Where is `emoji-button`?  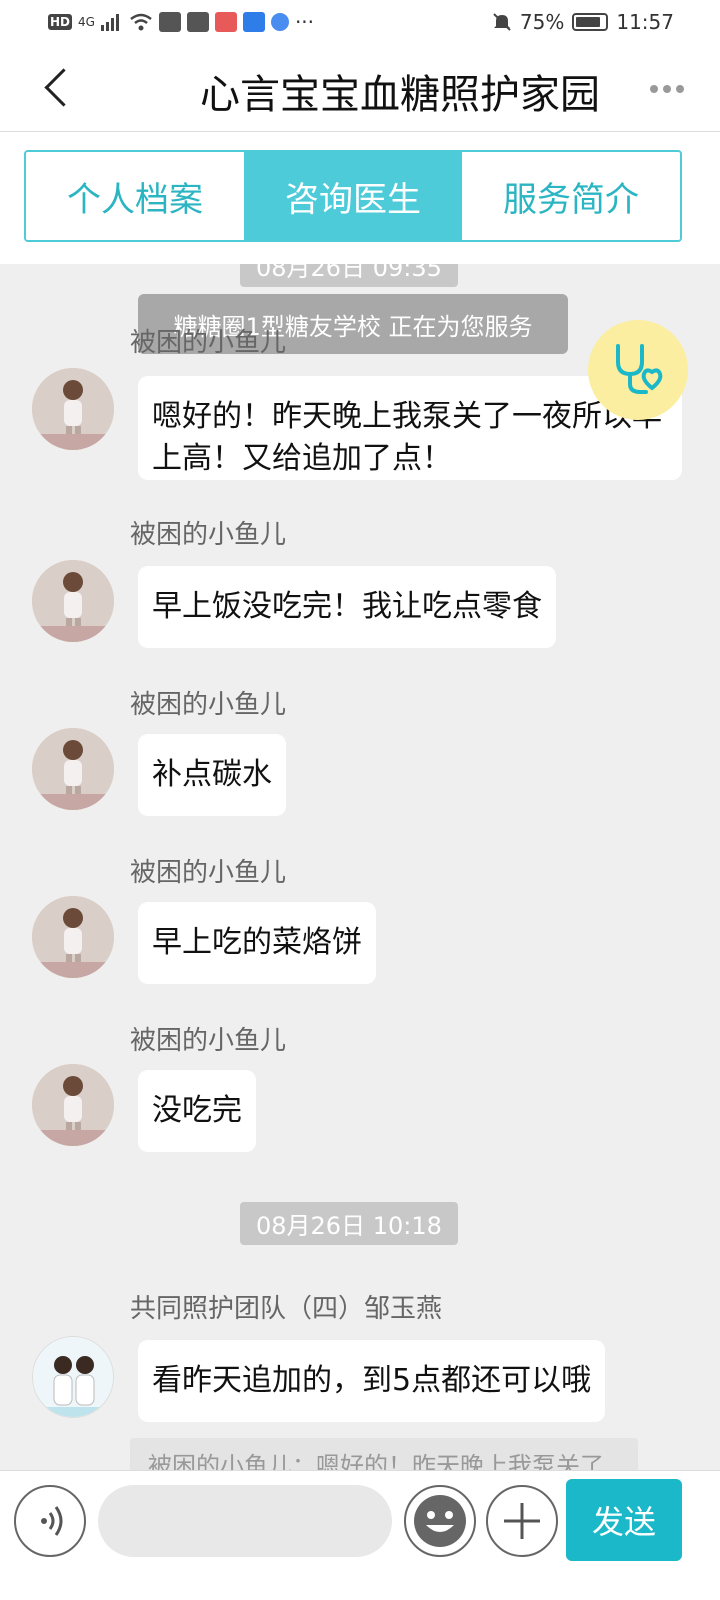 emoji-button is located at coordinates (440, 1521).